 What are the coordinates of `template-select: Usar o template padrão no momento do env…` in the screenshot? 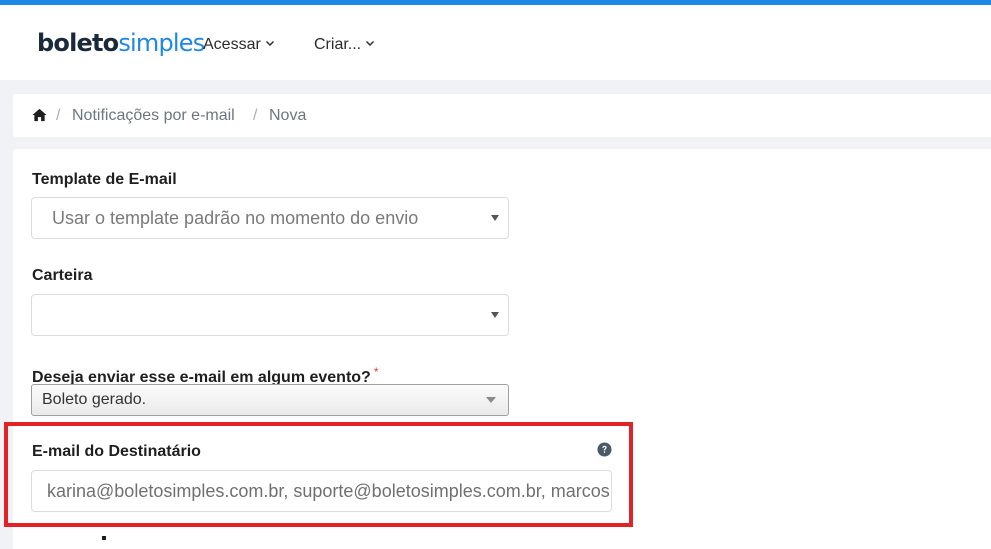 It's located at (270, 218).